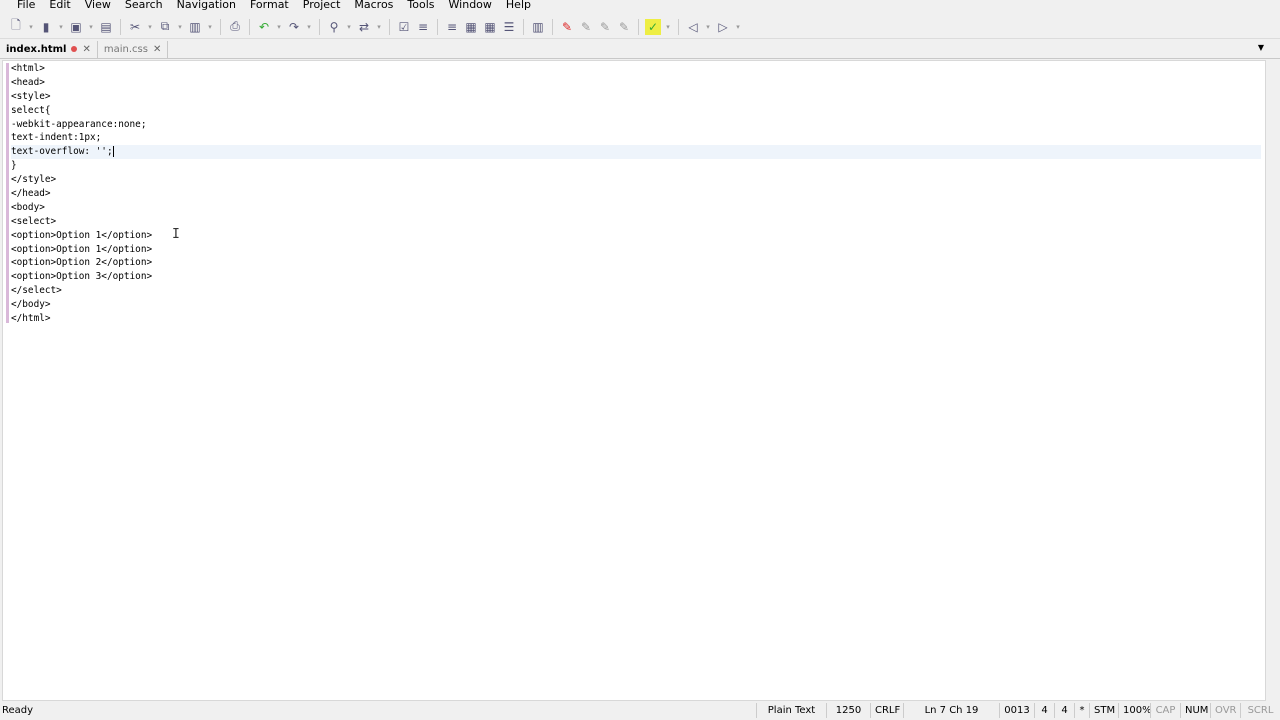  I want to click on save-icon: ▣, so click(76, 27).